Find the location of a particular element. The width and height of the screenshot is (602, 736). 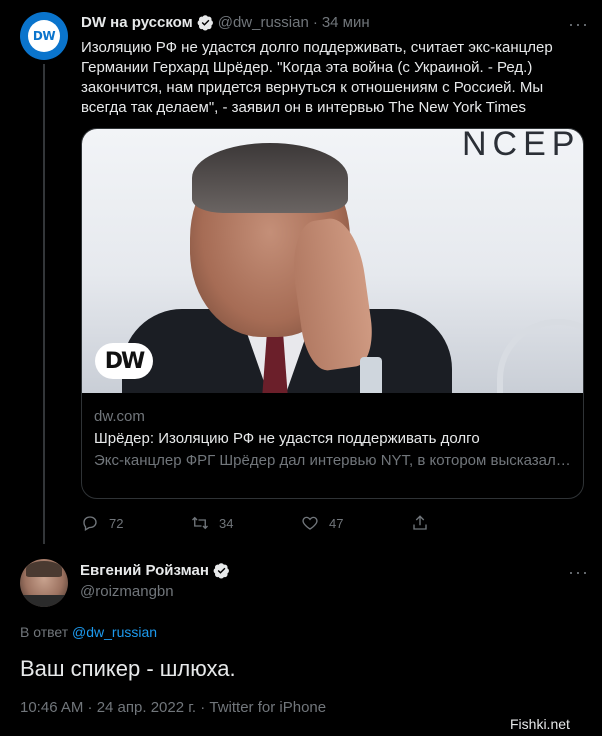

reply-icon is located at coordinates (90, 523).